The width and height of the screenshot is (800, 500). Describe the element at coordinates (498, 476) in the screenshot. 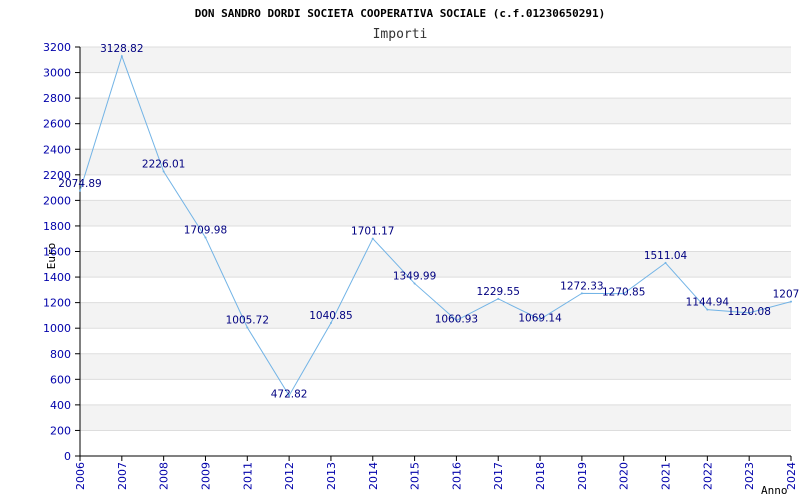

I see `x-tick-label: 2017` at that location.